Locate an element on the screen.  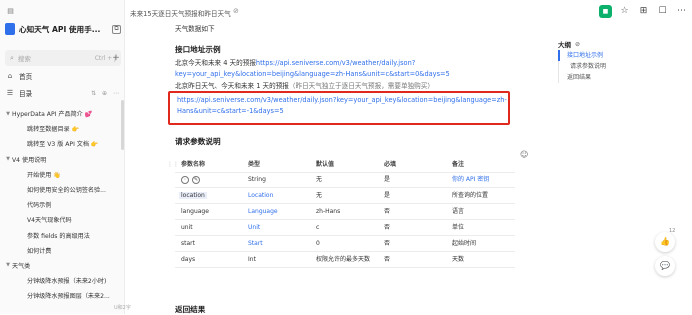
table-row: language Language zh-Hans 否 语言 is located at coordinates (345, 212).